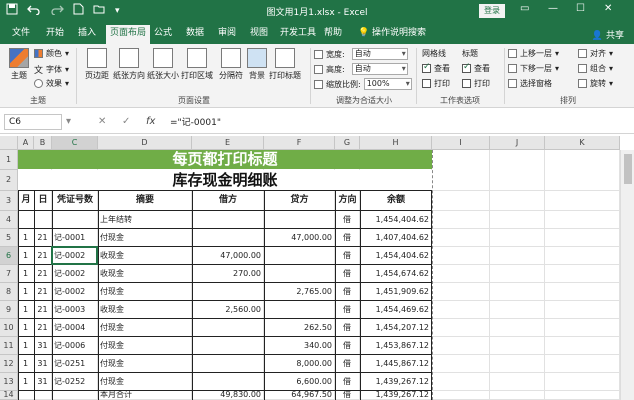 The width and height of the screenshot is (634, 400). What do you see at coordinates (9, 220) in the screenshot?
I see `row-header: 4` at bounding box center [9, 220].